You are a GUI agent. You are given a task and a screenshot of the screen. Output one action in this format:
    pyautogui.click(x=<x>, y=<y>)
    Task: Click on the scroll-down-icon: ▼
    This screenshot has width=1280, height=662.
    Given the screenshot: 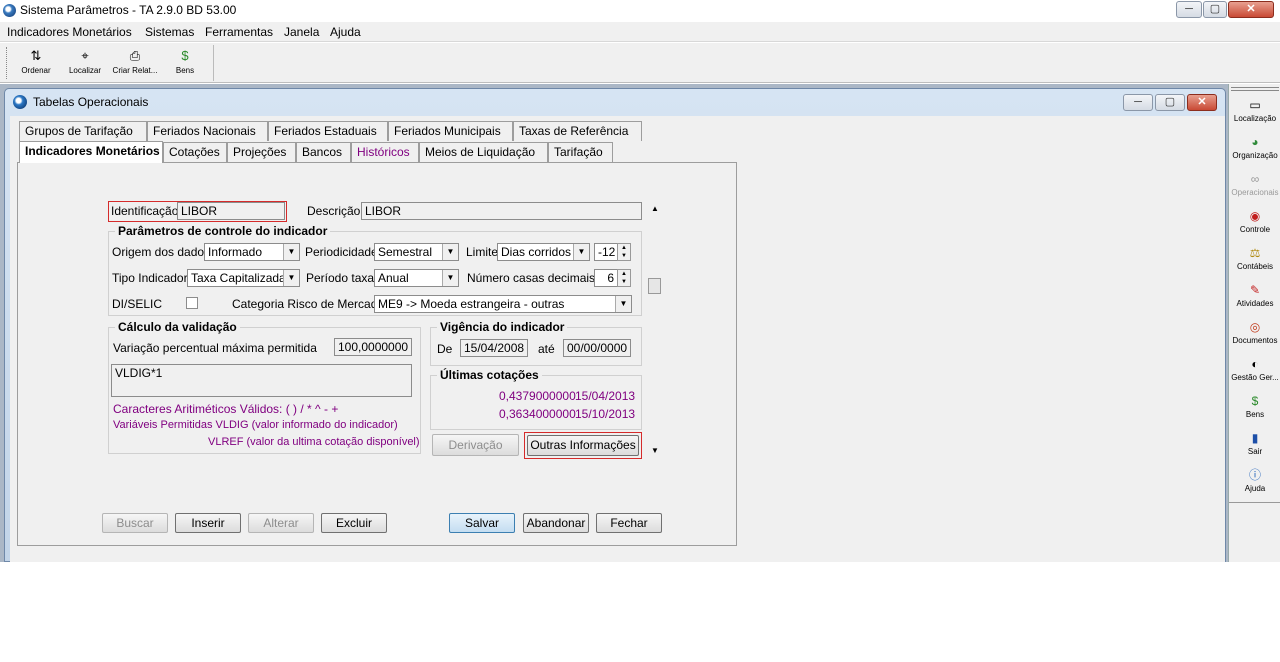 What is the action you would take?
    pyautogui.click(x=655, y=450)
    